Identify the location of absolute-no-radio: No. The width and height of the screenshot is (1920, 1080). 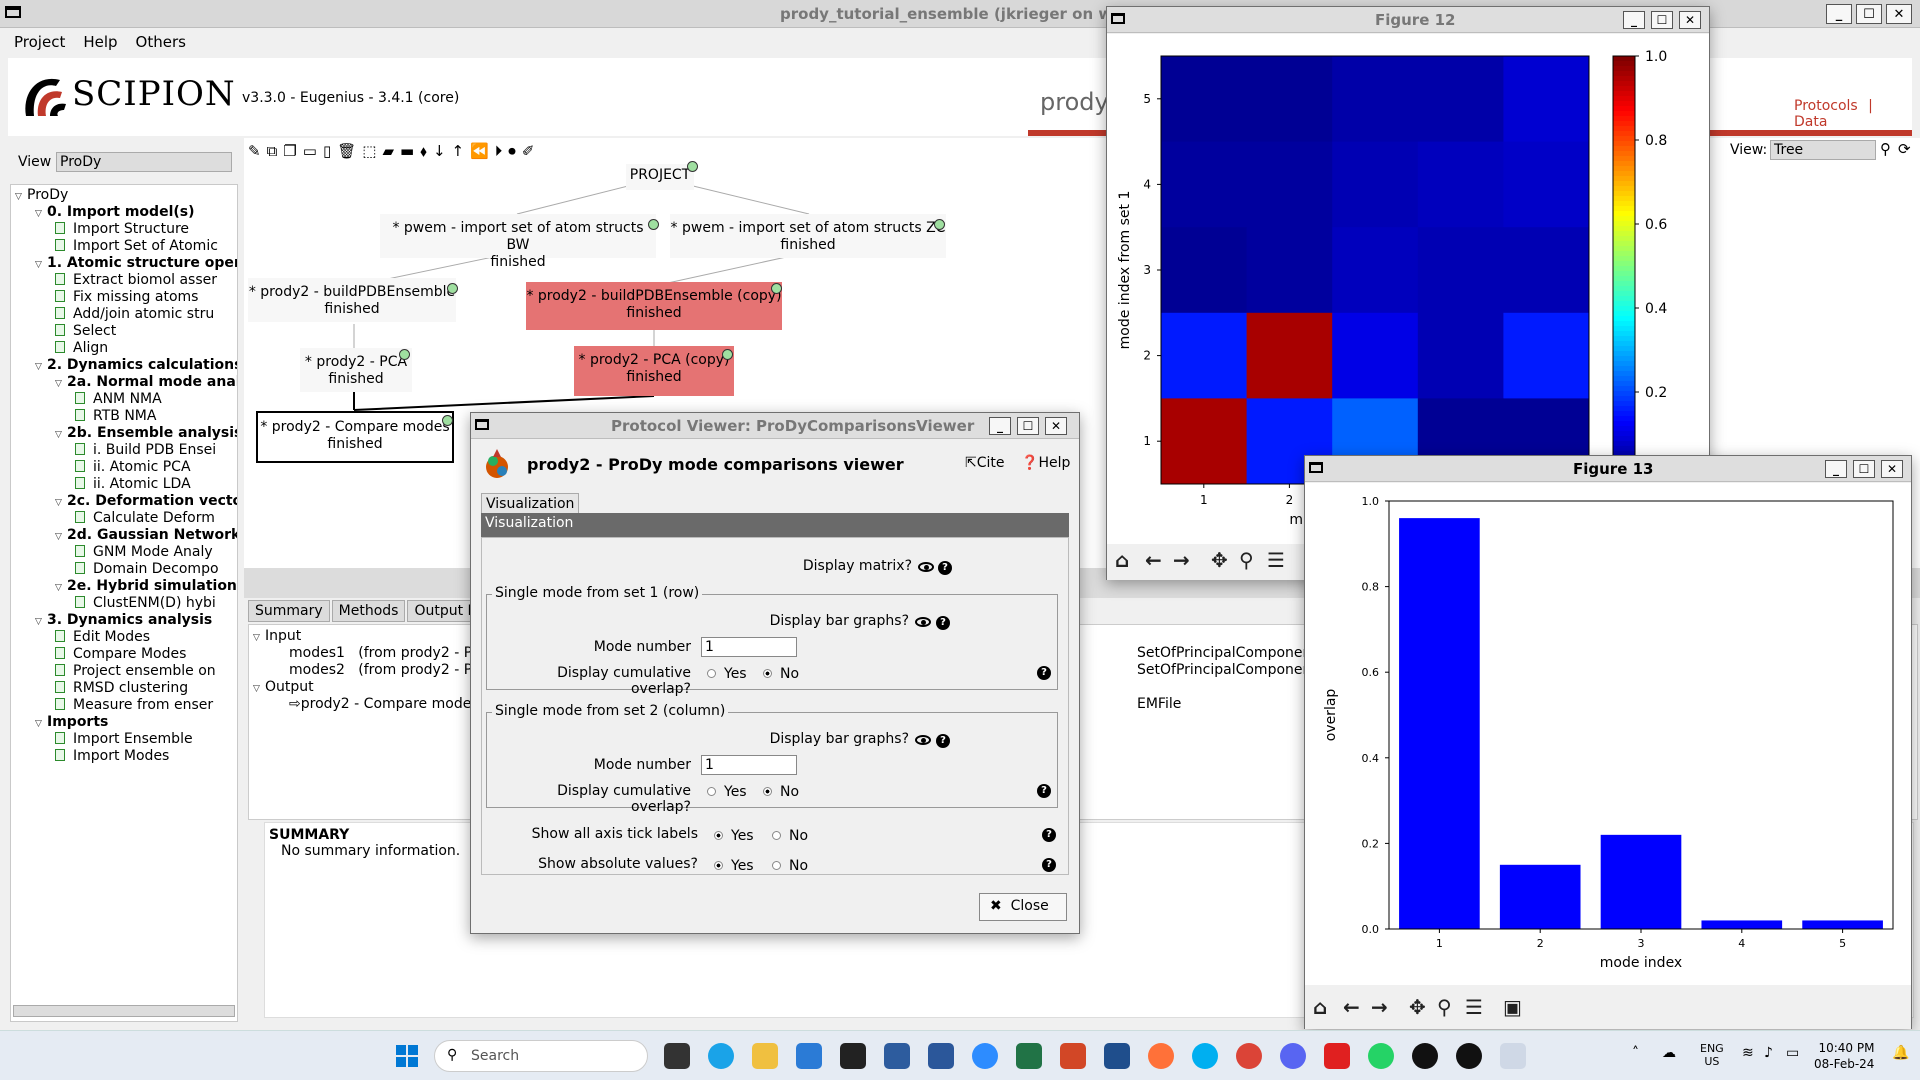
(790, 866).